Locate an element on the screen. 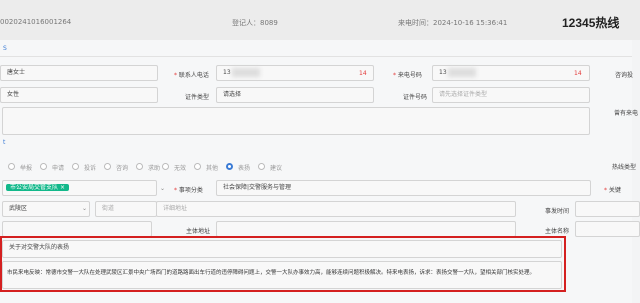  tab-s: S is located at coordinates (5, 48).